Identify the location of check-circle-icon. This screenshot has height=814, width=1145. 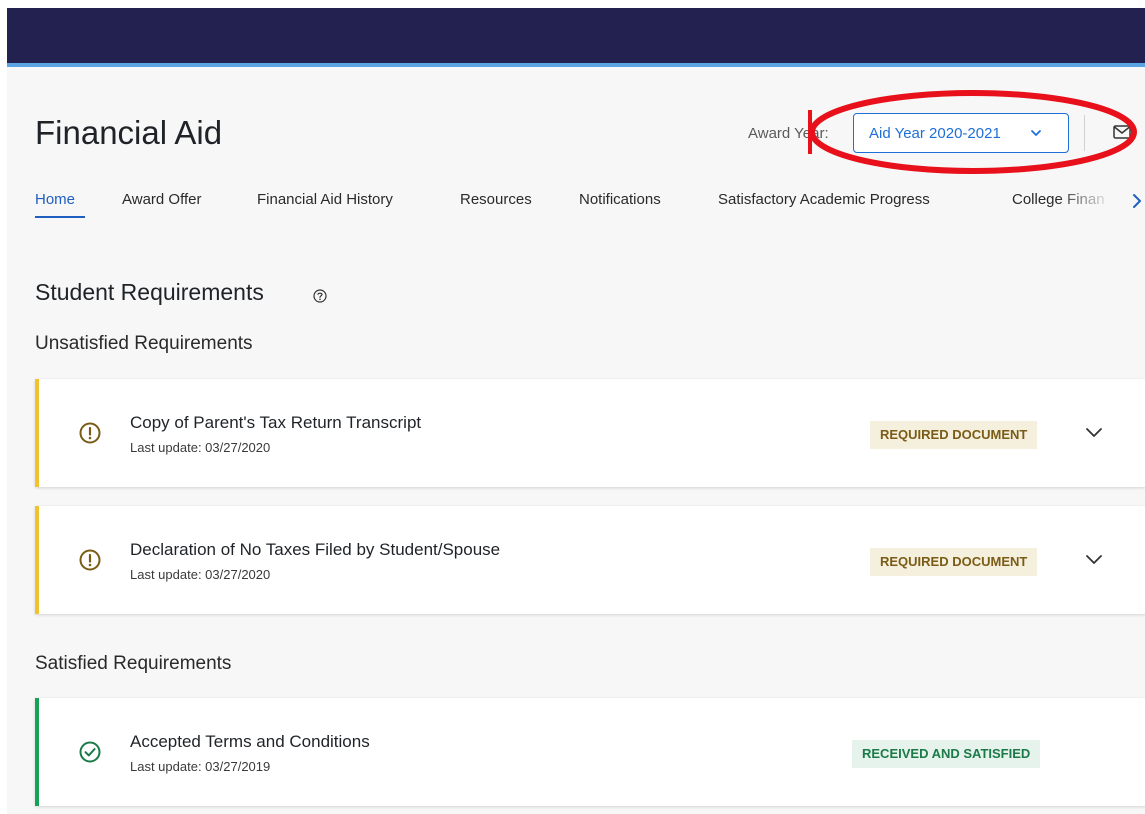
(90, 752).